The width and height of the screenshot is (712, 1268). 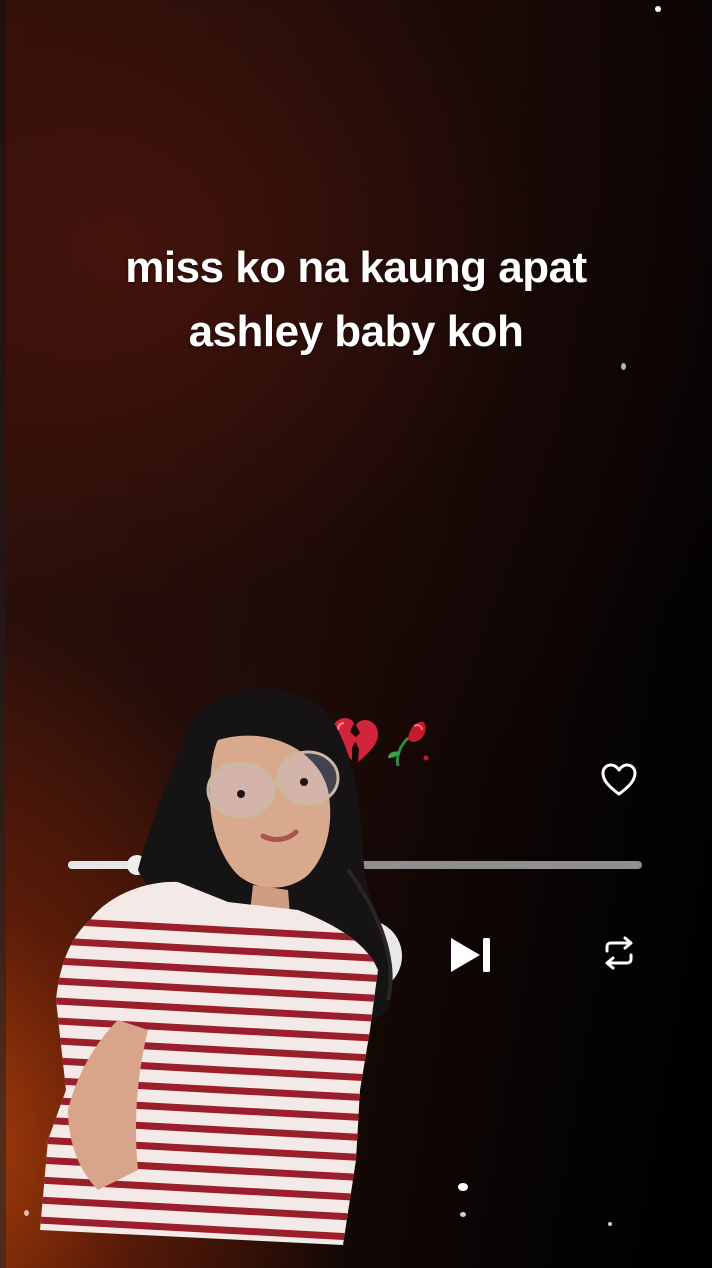 I want to click on caption-line-2: ashley baby koh, so click(x=356, y=331).